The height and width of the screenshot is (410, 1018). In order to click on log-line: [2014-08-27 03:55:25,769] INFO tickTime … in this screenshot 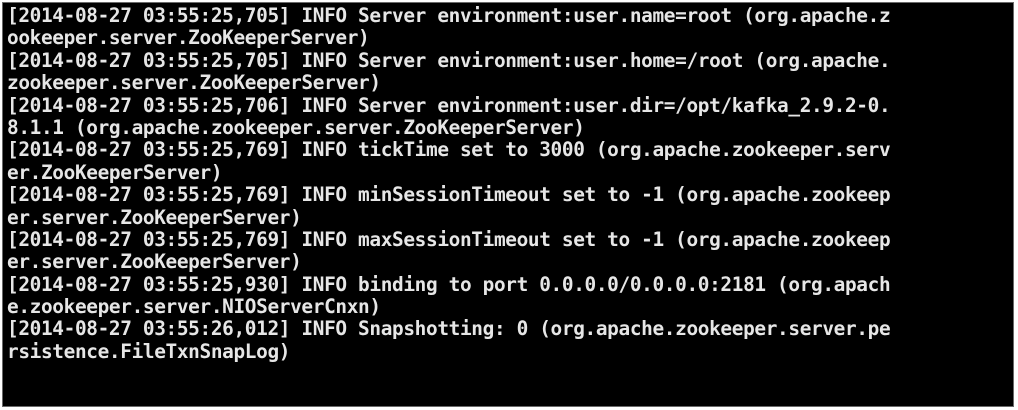, I will do `click(449, 150)`.